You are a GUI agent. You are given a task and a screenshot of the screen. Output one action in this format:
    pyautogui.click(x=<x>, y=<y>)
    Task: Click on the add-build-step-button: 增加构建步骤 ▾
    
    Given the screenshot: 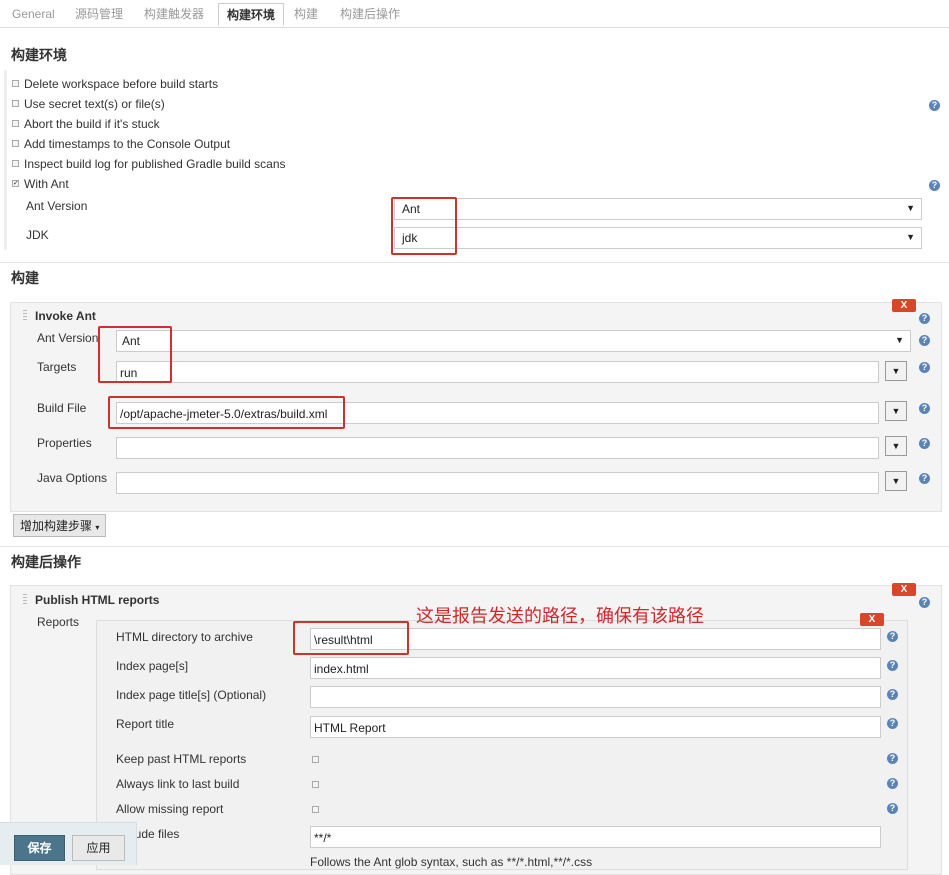 What is the action you would take?
    pyautogui.click(x=60, y=525)
    